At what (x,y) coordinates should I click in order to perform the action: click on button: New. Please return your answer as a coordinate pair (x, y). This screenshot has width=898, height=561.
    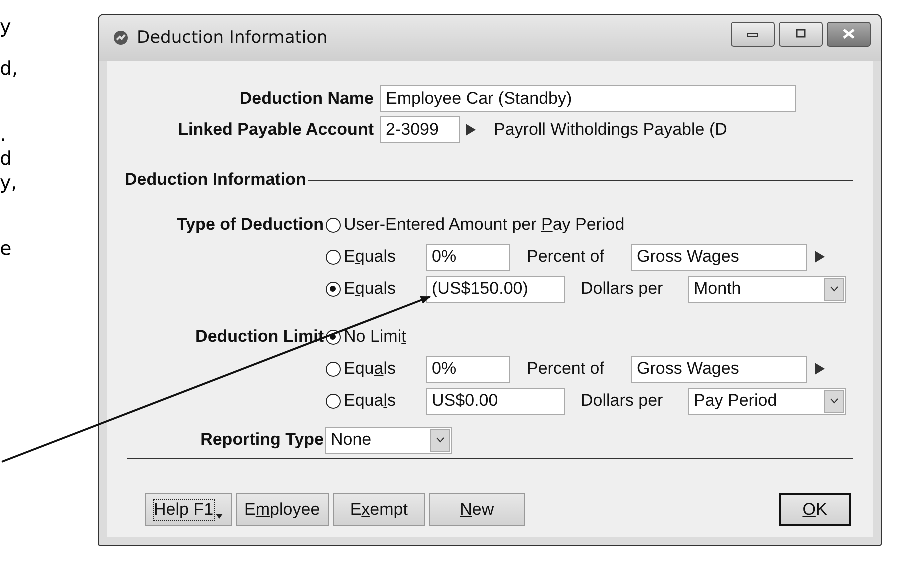
    Looking at the image, I should click on (477, 509).